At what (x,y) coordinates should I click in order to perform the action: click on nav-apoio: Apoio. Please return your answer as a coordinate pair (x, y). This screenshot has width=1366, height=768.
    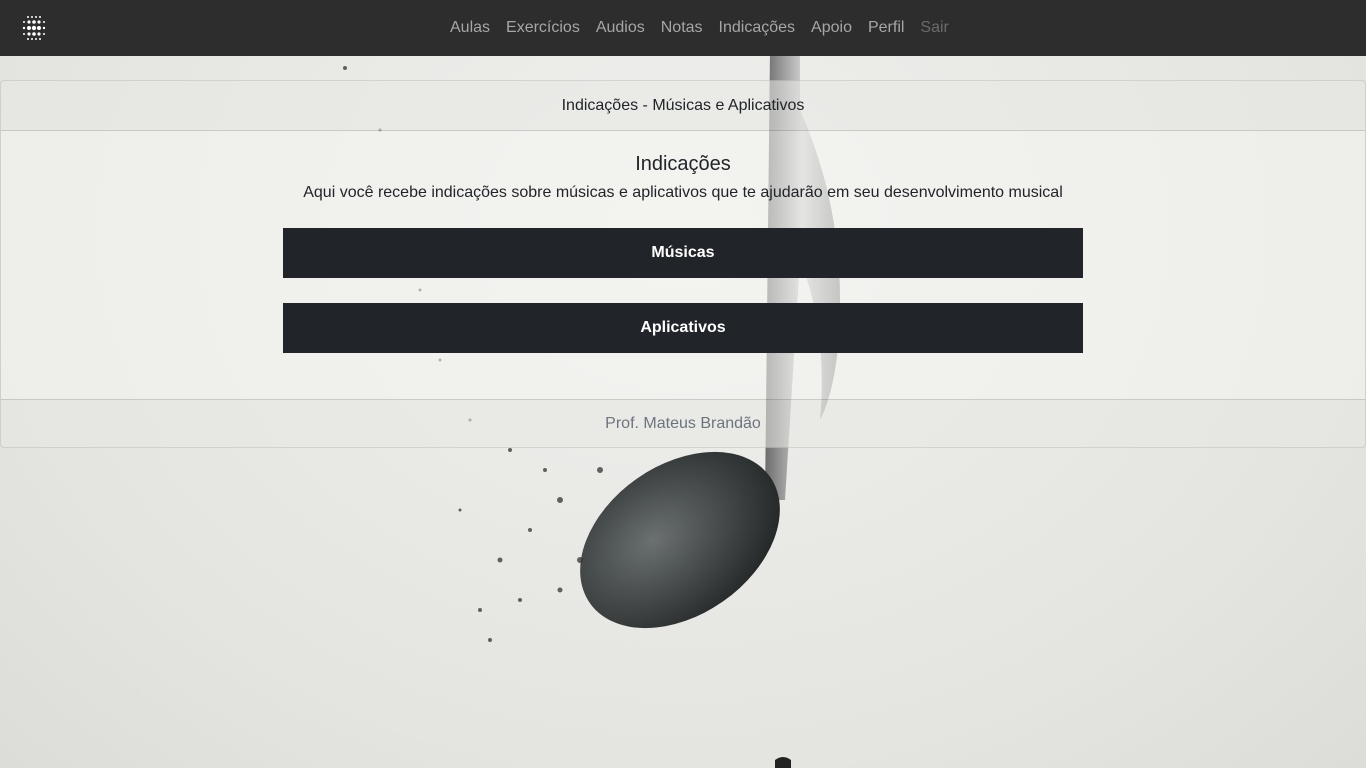
    Looking at the image, I should click on (831, 28).